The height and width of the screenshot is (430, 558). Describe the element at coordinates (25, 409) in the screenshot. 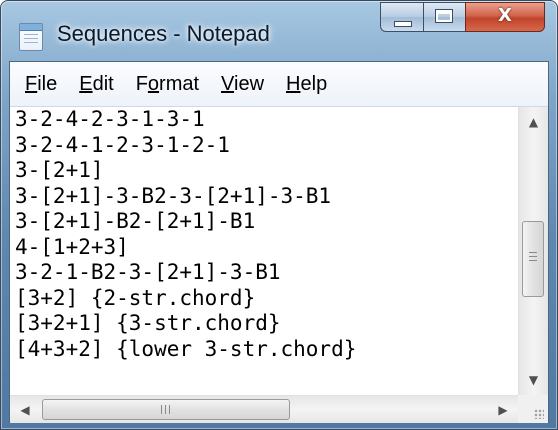

I see `scroll-left-icon: ◀` at that location.